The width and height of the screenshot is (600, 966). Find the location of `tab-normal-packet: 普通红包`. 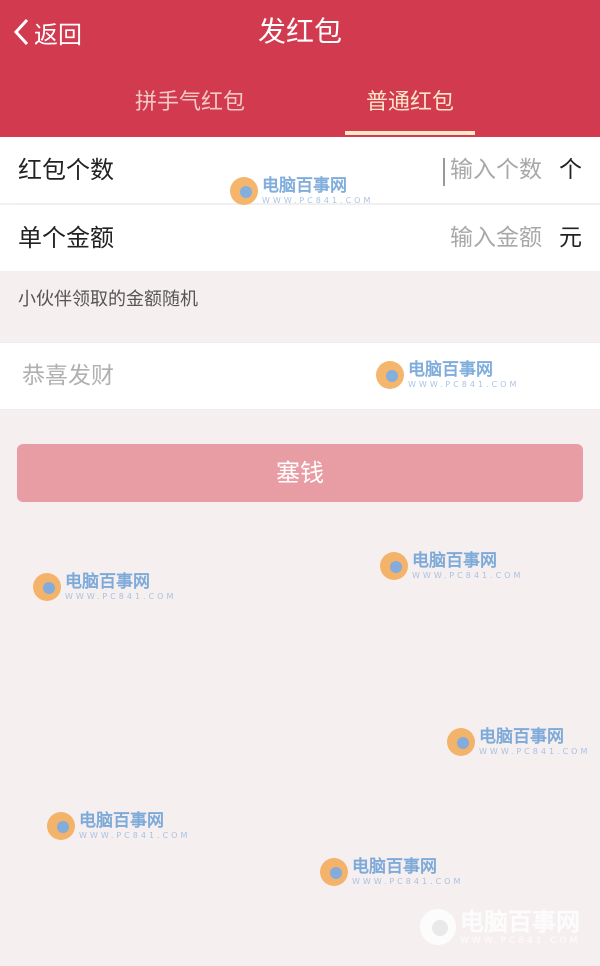

tab-normal-packet: 普通红包 is located at coordinates (410, 103).